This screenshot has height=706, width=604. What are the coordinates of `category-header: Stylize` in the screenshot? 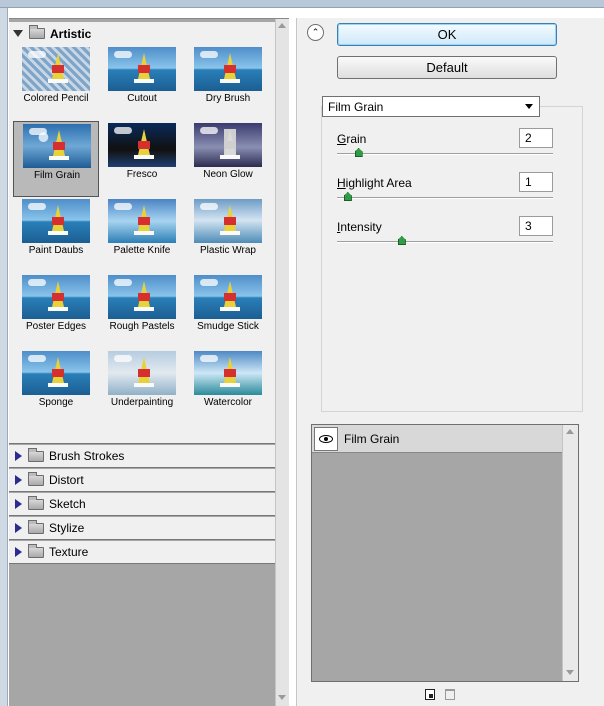 It's located at (142, 528).